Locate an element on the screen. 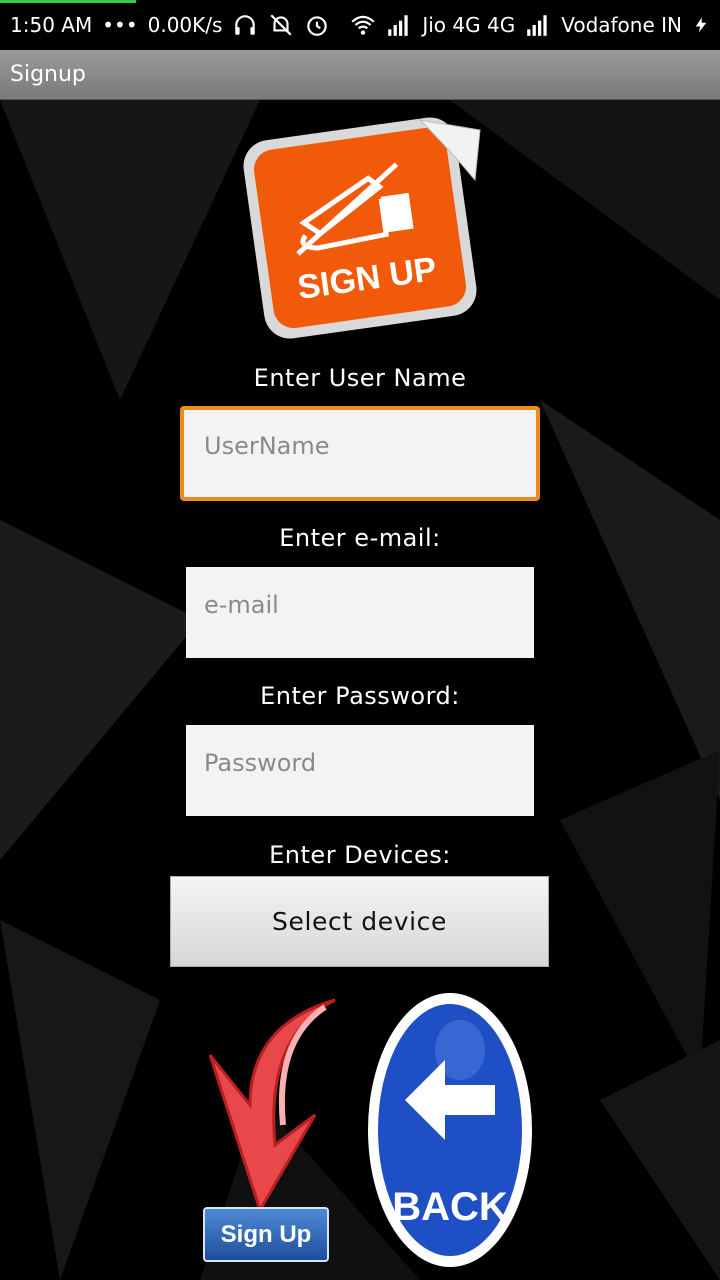 The height and width of the screenshot is (1280, 720). alarm-icon is located at coordinates (317, 26).